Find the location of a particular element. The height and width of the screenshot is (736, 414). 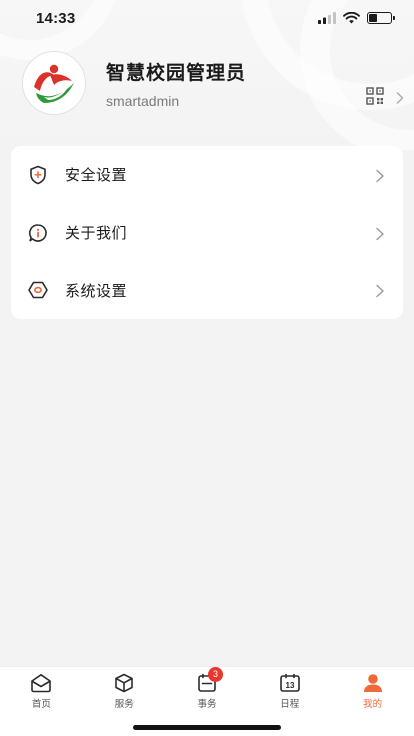

menu-item-about-us: 关于我们 is located at coordinates (207, 233).